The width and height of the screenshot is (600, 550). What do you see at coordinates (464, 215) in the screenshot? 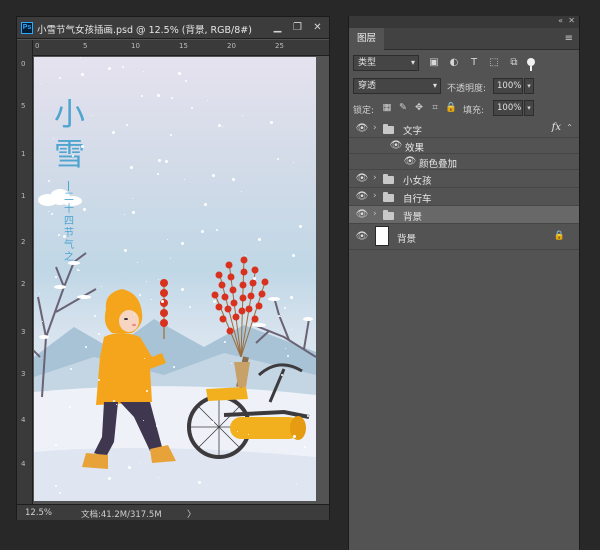
I see `layer-row-background-group: 👁 › 背景` at bounding box center [464, 215].